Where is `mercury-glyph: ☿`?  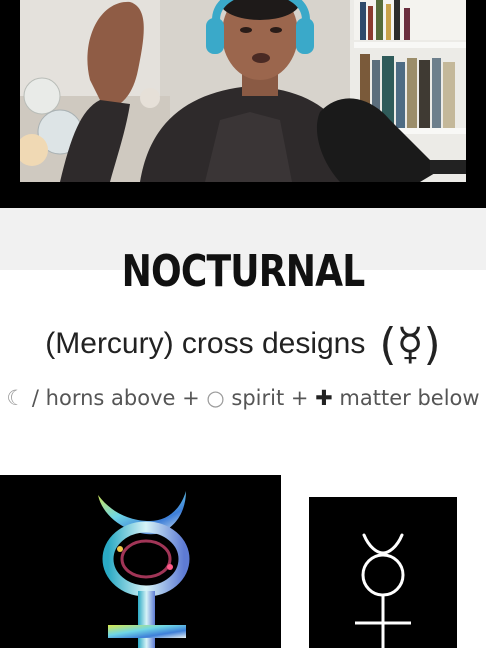
mercury-glyph: ☿ is located at coordinates (410, 344).